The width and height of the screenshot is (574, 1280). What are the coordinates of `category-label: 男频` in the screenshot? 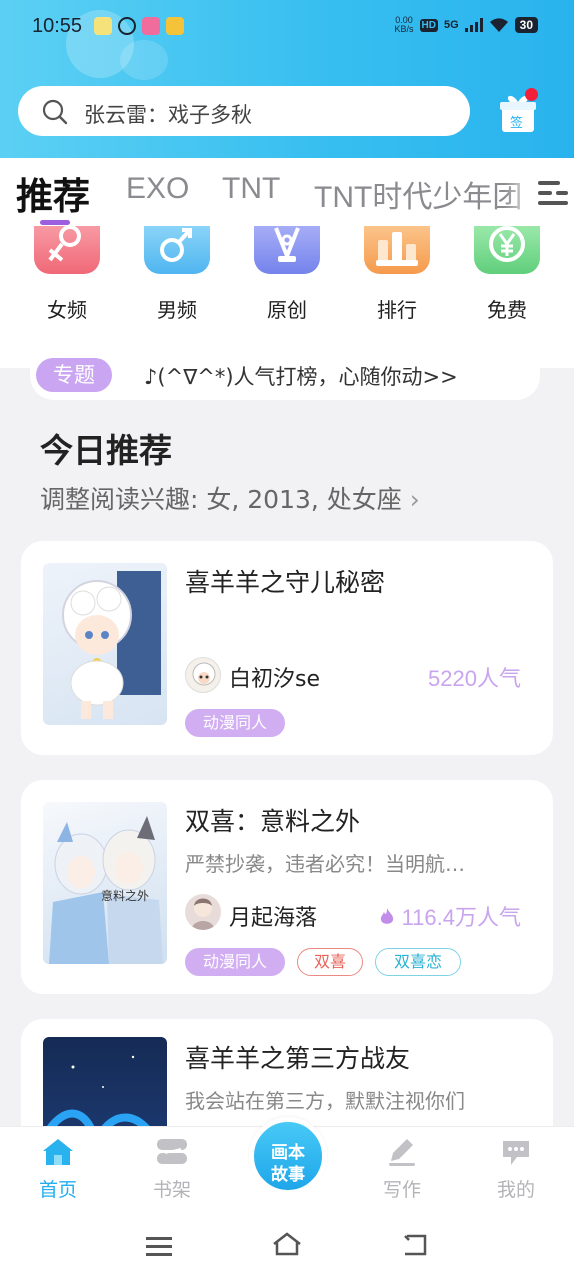 It's located at (177, 310).